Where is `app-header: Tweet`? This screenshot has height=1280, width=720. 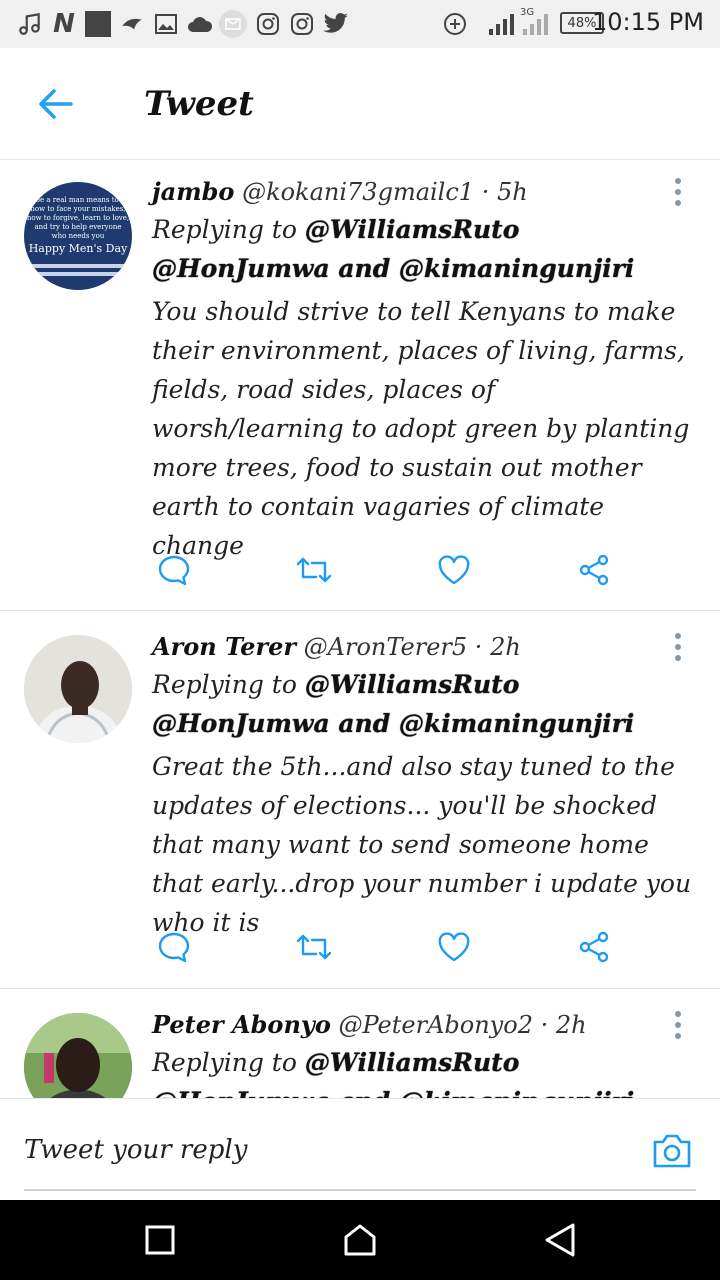
app-header: Tweet is located at coordinates (360, 104).